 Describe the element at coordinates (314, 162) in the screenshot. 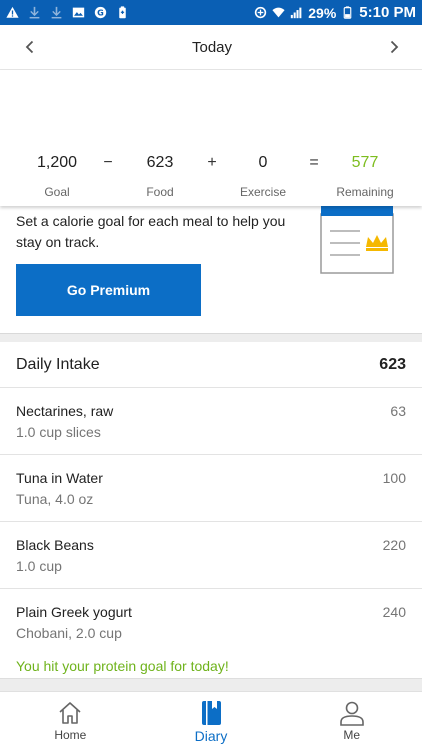

I see `equals-operator: =` at that location.